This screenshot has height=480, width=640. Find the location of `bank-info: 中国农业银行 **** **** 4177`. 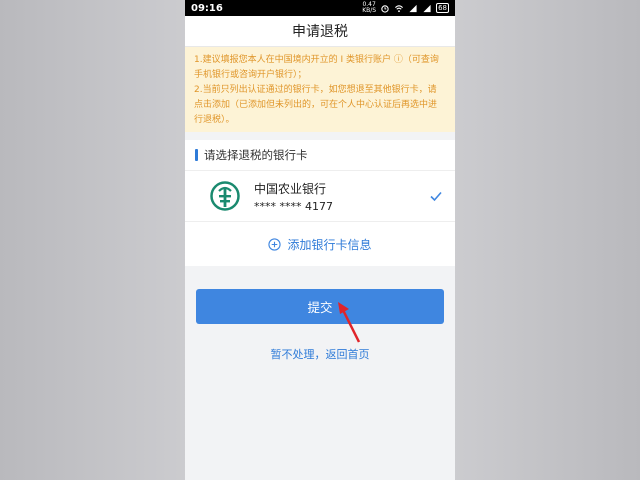

bank-info: 中国农业银行 **** **** 4177 is located at coordinates (341, 196).